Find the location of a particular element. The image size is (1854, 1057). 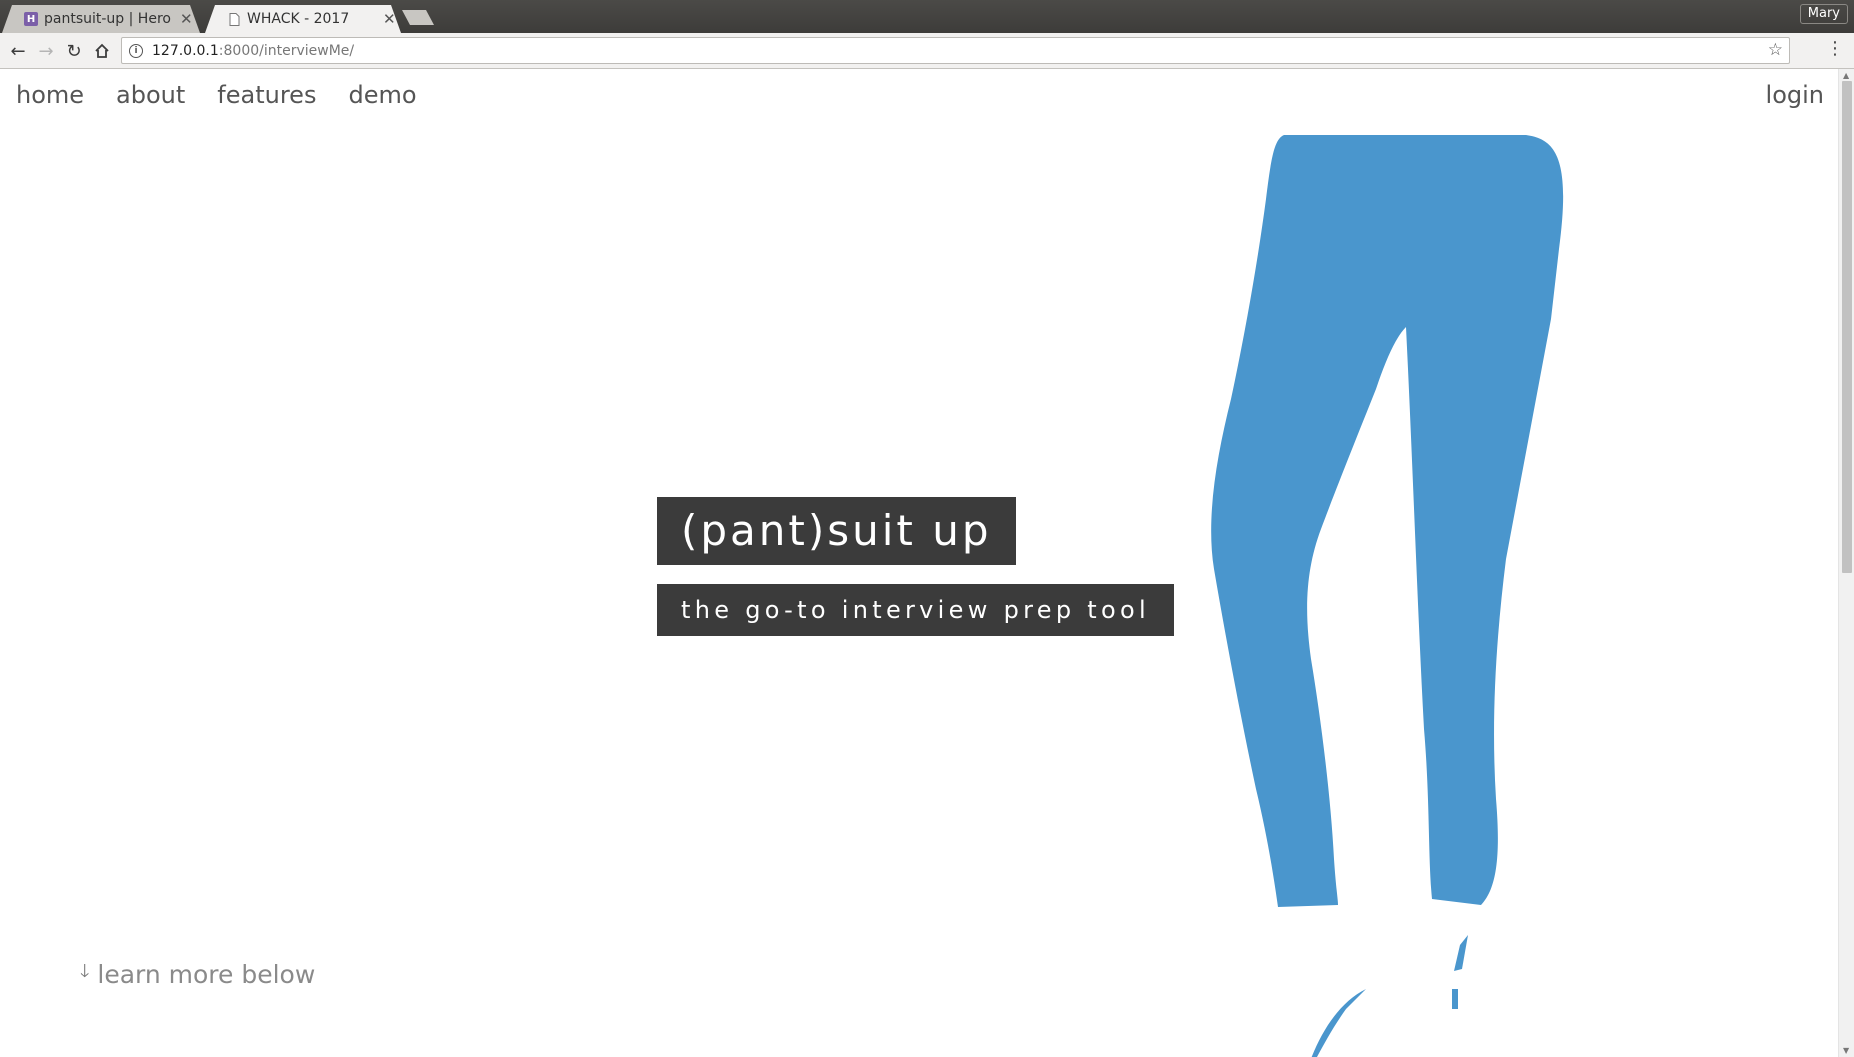

info-icon: i is located at coordinates (136, 50).